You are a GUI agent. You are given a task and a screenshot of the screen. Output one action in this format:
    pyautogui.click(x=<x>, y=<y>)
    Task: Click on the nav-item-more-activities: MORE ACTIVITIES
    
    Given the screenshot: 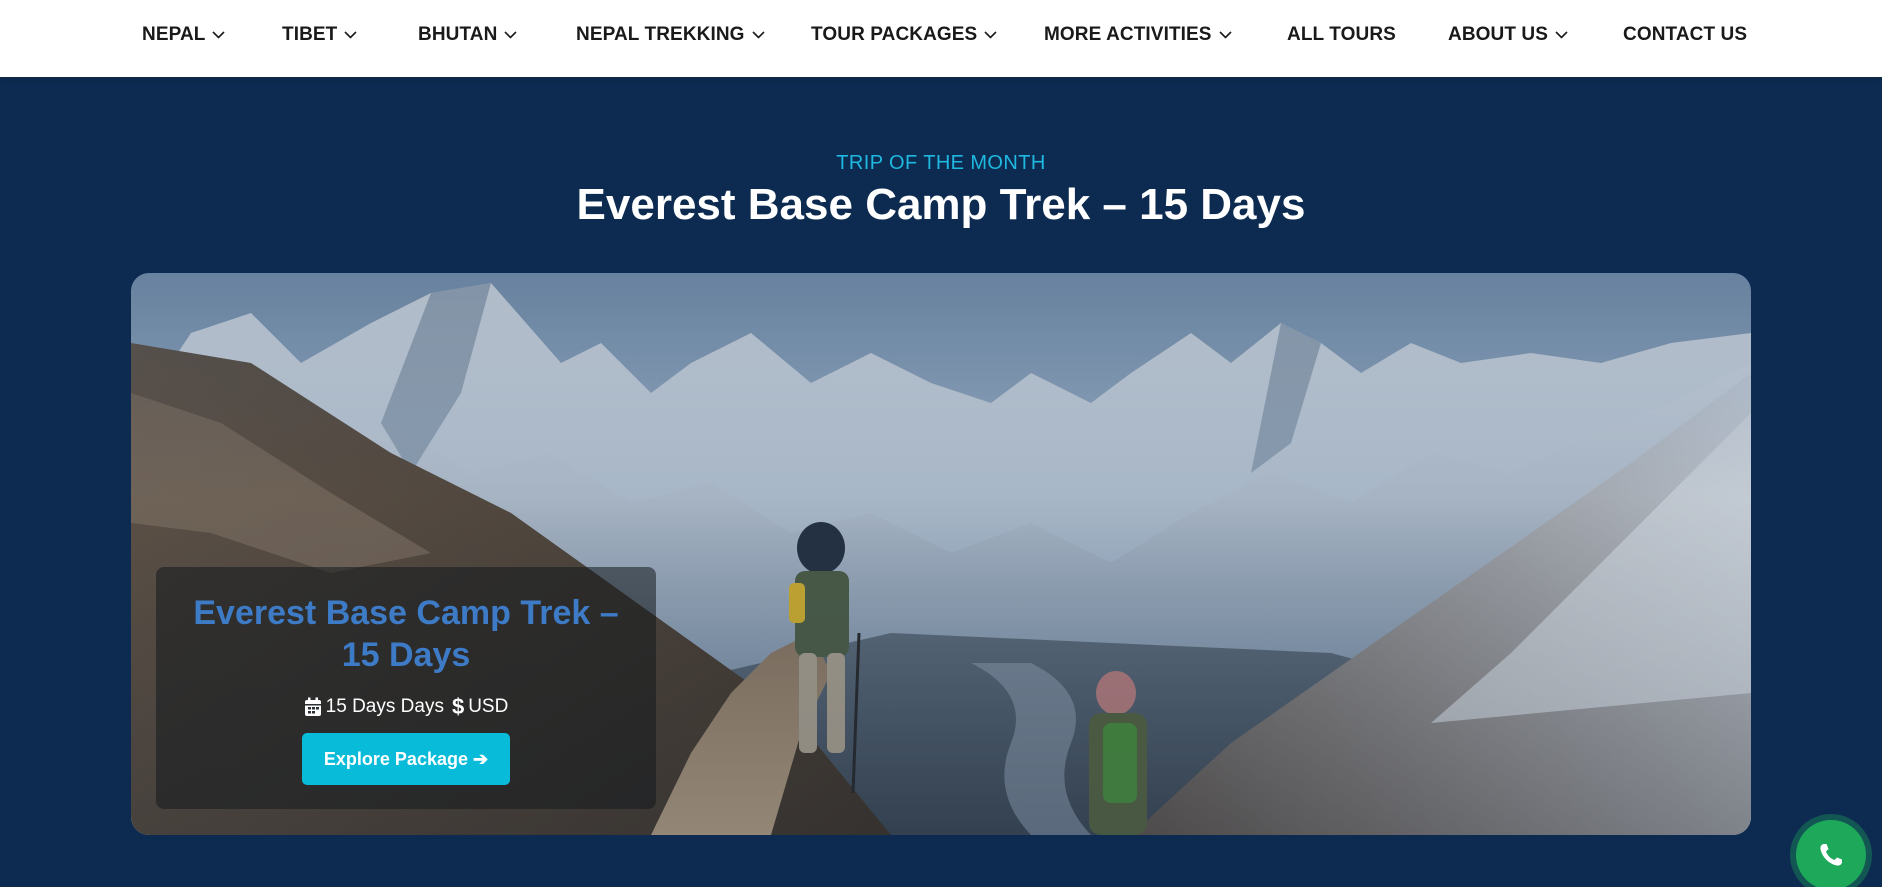 What is the action you would take?
    pyautogui.click(x=1138, y=35)
    